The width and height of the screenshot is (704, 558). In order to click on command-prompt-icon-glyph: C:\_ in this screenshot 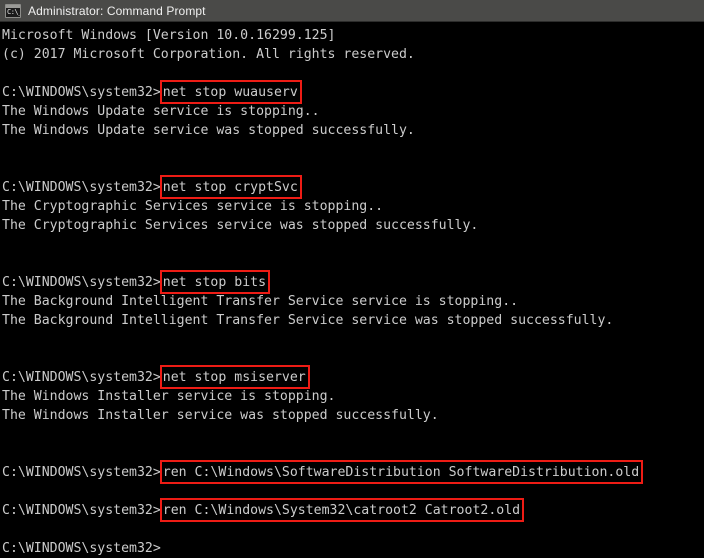, I will do `click(14, 11)`.